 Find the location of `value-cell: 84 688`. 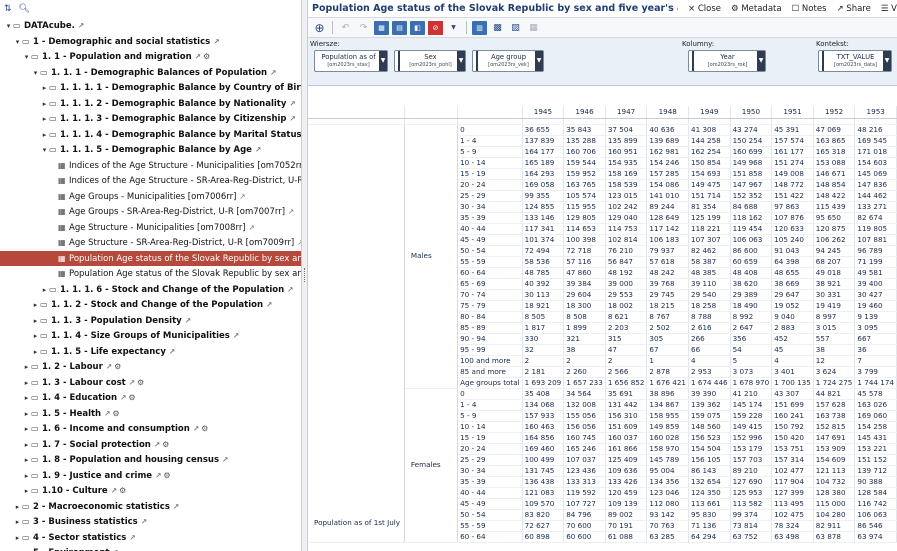

value-cell: 84 688 is located at coordinates (751, 207).